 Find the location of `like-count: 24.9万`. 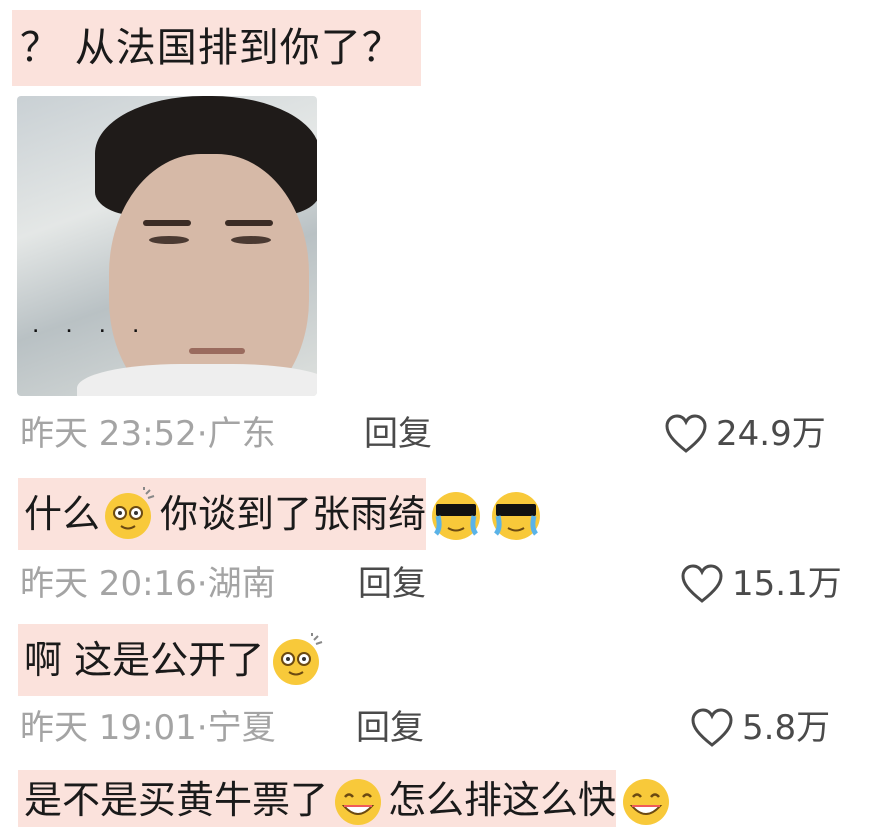

like-count: 24.9万 is located at coordinates (771, 434).